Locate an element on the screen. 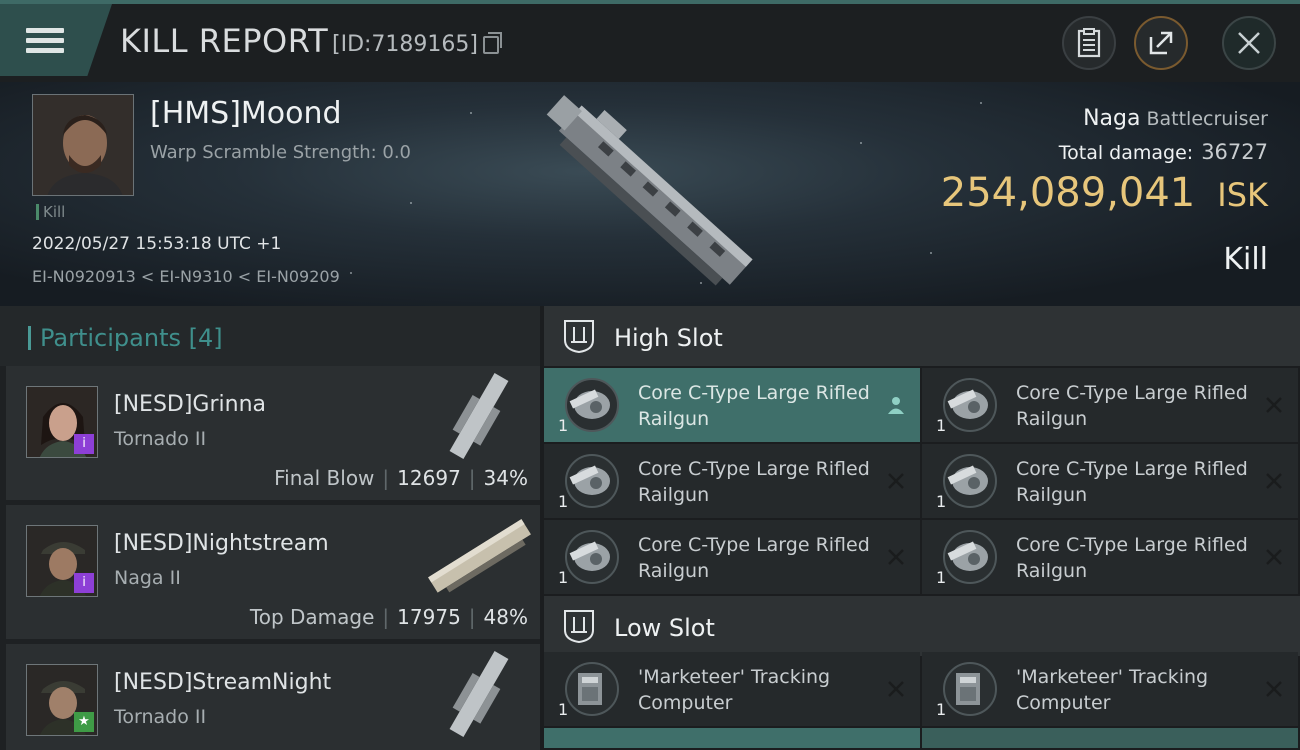  stat-label: Top Damage is located at coordinates (312, 617).